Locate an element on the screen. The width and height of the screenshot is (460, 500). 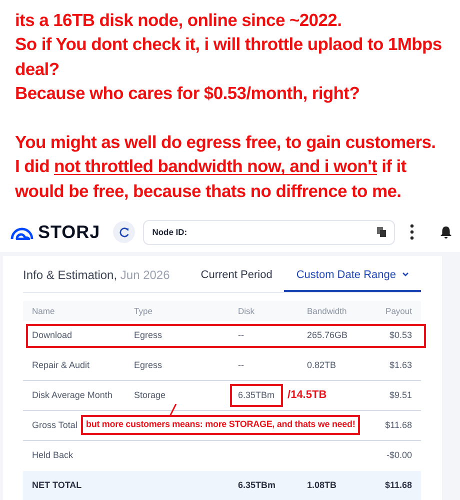
table-cell: Download is located at coordinates (52, 335).